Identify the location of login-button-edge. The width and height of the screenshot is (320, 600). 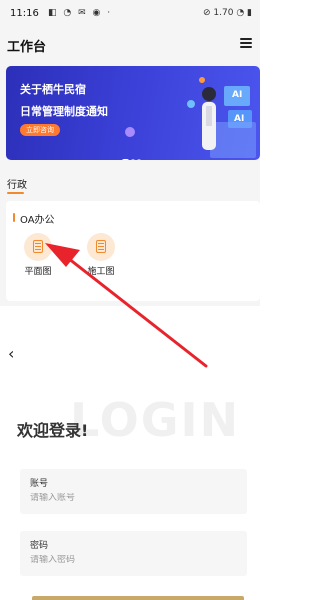
(138, 598).